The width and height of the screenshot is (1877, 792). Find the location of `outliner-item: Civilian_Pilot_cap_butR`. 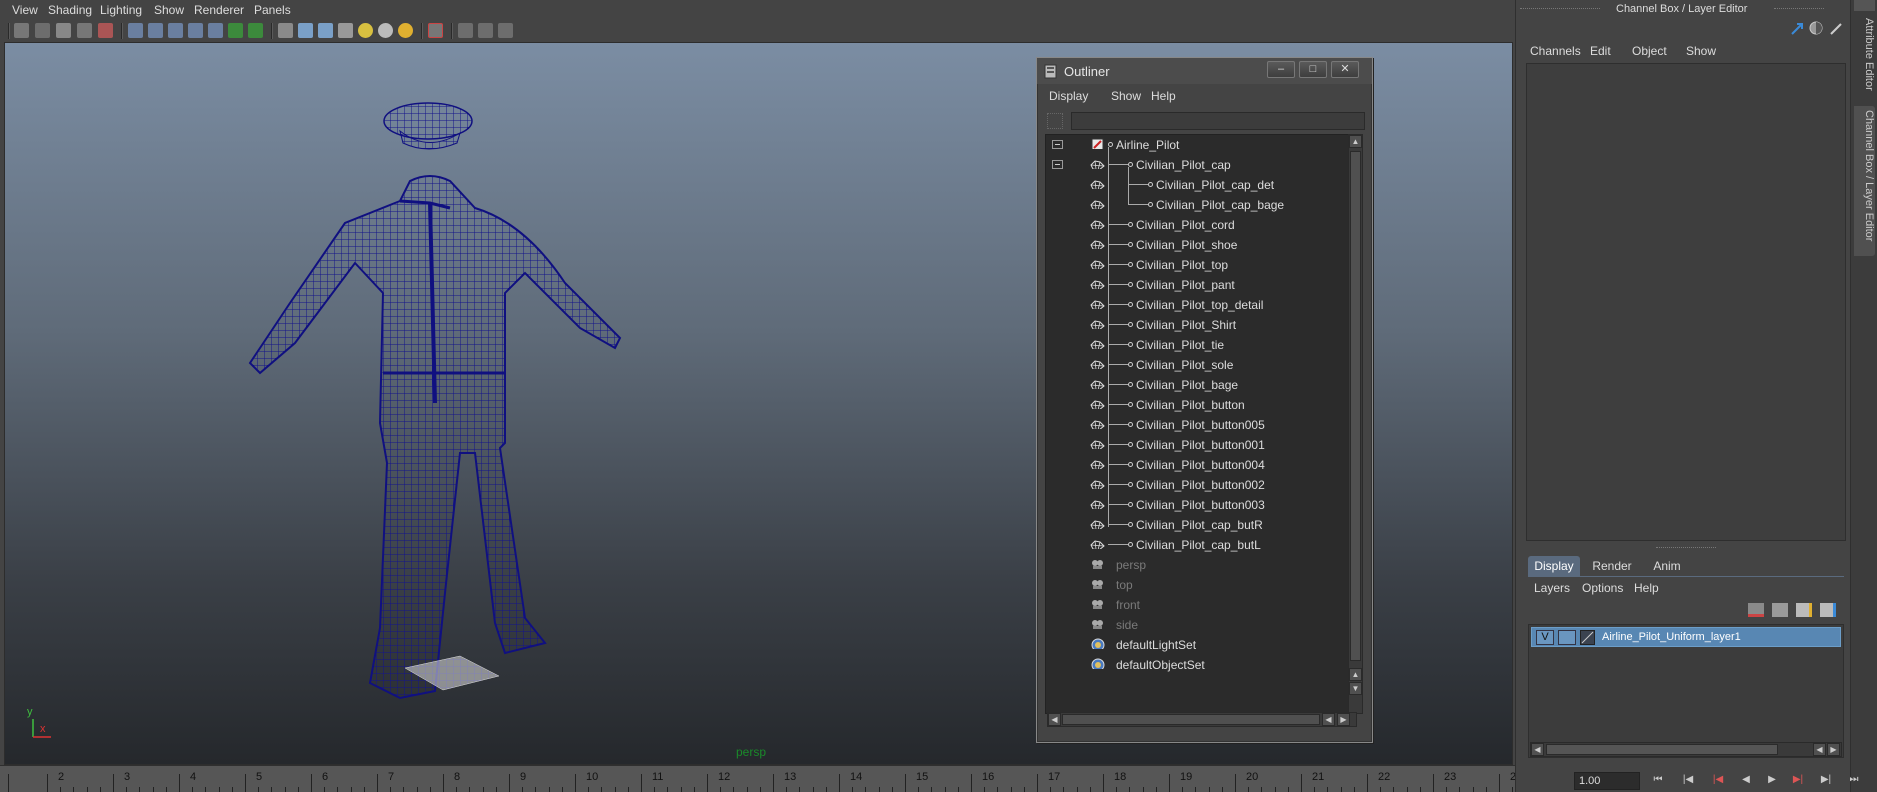

outliner-item: Civilian_Pilot_cap_butR is located at coordinates (1200, 525).